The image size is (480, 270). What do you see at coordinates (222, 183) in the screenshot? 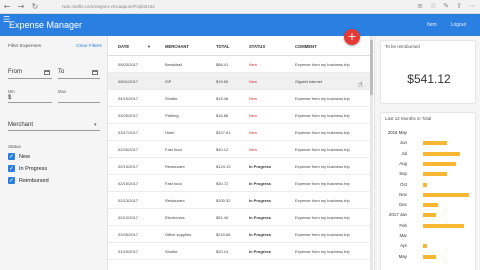
I see `cell-total: $30.72` at bounding box center [222, 183].